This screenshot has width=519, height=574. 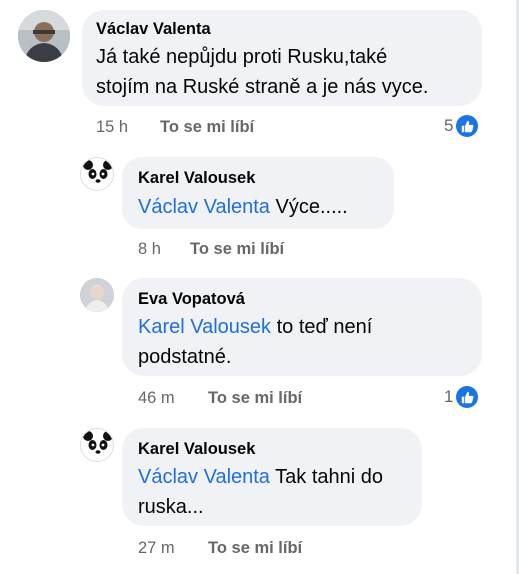 What do you see at coordinates (112, 127) in the screenshot?
I see `comment-time: 15 h` at bounding box center [112, 127].